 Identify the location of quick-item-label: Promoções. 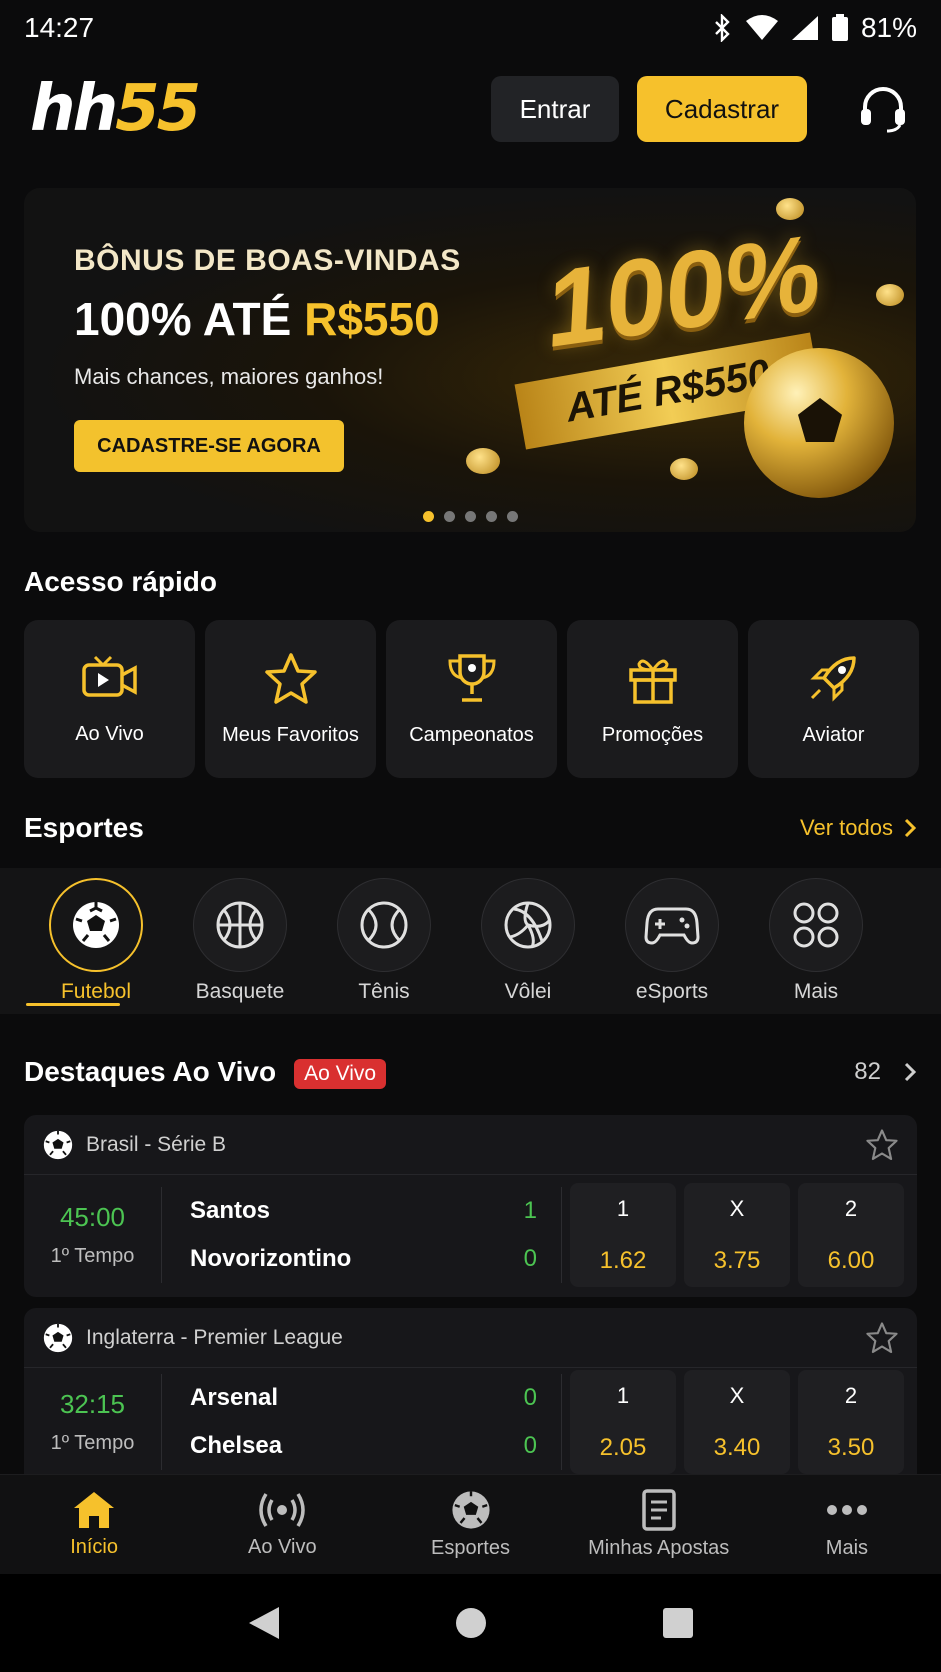
(652, 734).